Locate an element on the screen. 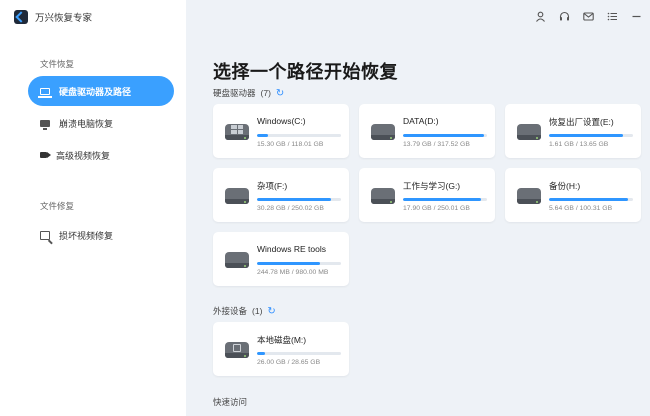 The image size is (650, 416). app-logo-icon is located at coordinates (21, 17).